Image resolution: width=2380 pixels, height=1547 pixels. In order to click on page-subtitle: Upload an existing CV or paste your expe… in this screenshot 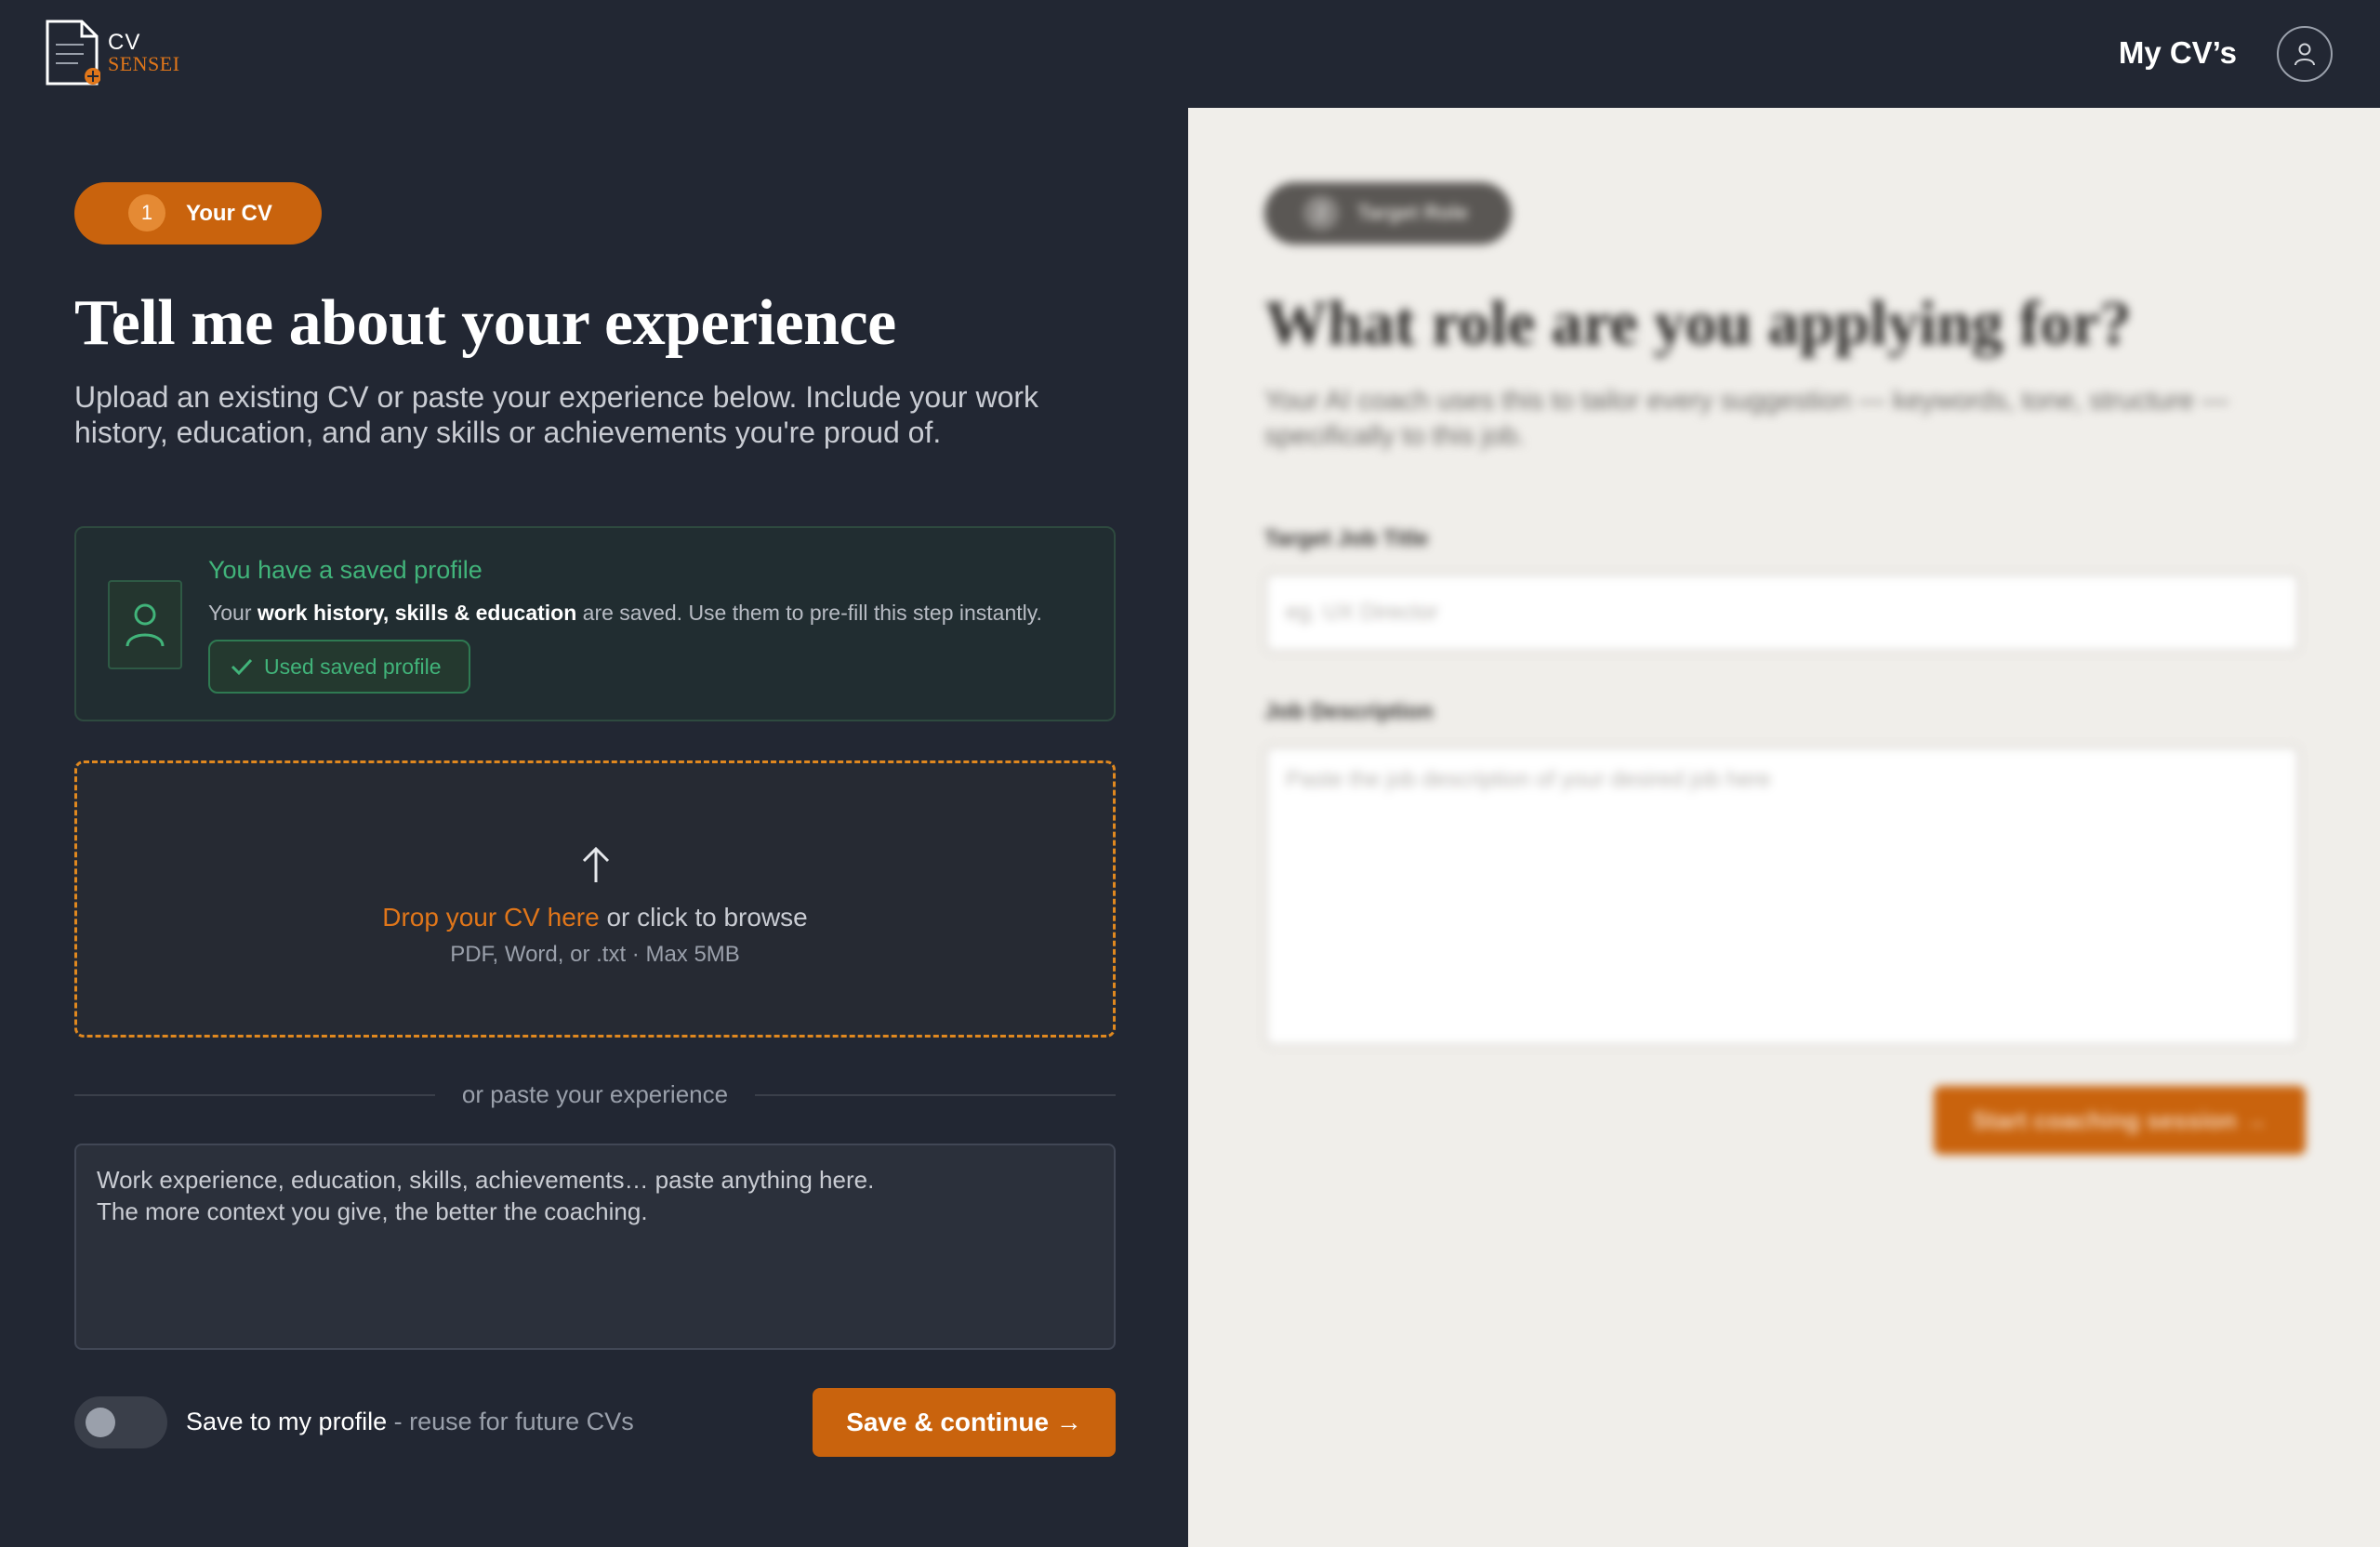, I will do `click(556, 414)`.